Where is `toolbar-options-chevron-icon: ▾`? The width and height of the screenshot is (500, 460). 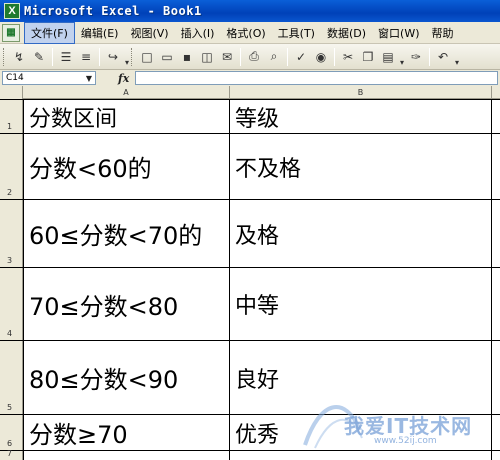 toolbar-options-chevron-icon: ▾ is located at coordinates (127, 57).